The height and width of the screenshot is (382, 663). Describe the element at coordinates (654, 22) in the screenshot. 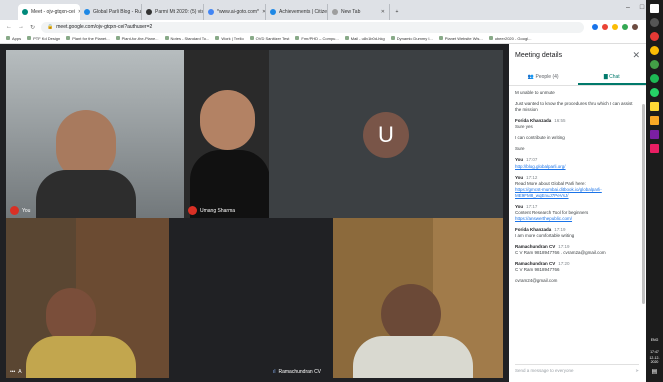

I see `search-icon` at that location.